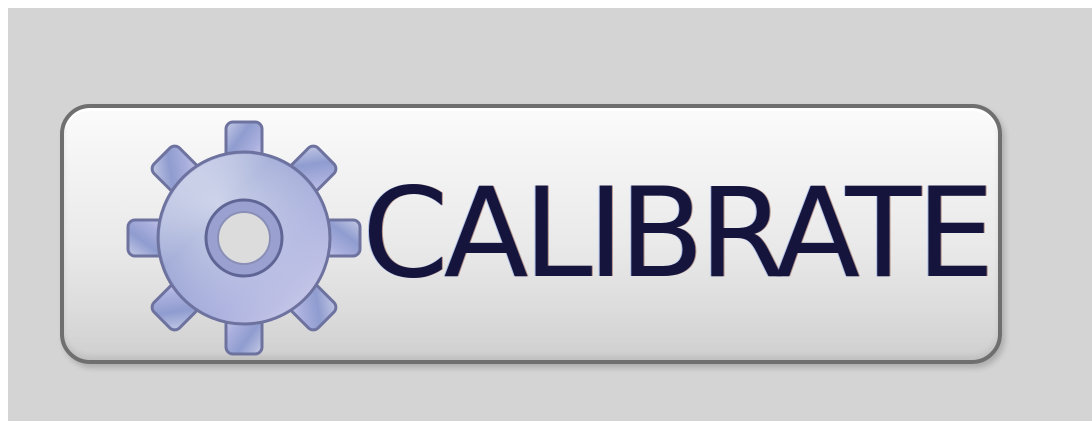 The height and width of the screenshot is (421, 1092). I want to click on gear-icon, so click(244, 238).